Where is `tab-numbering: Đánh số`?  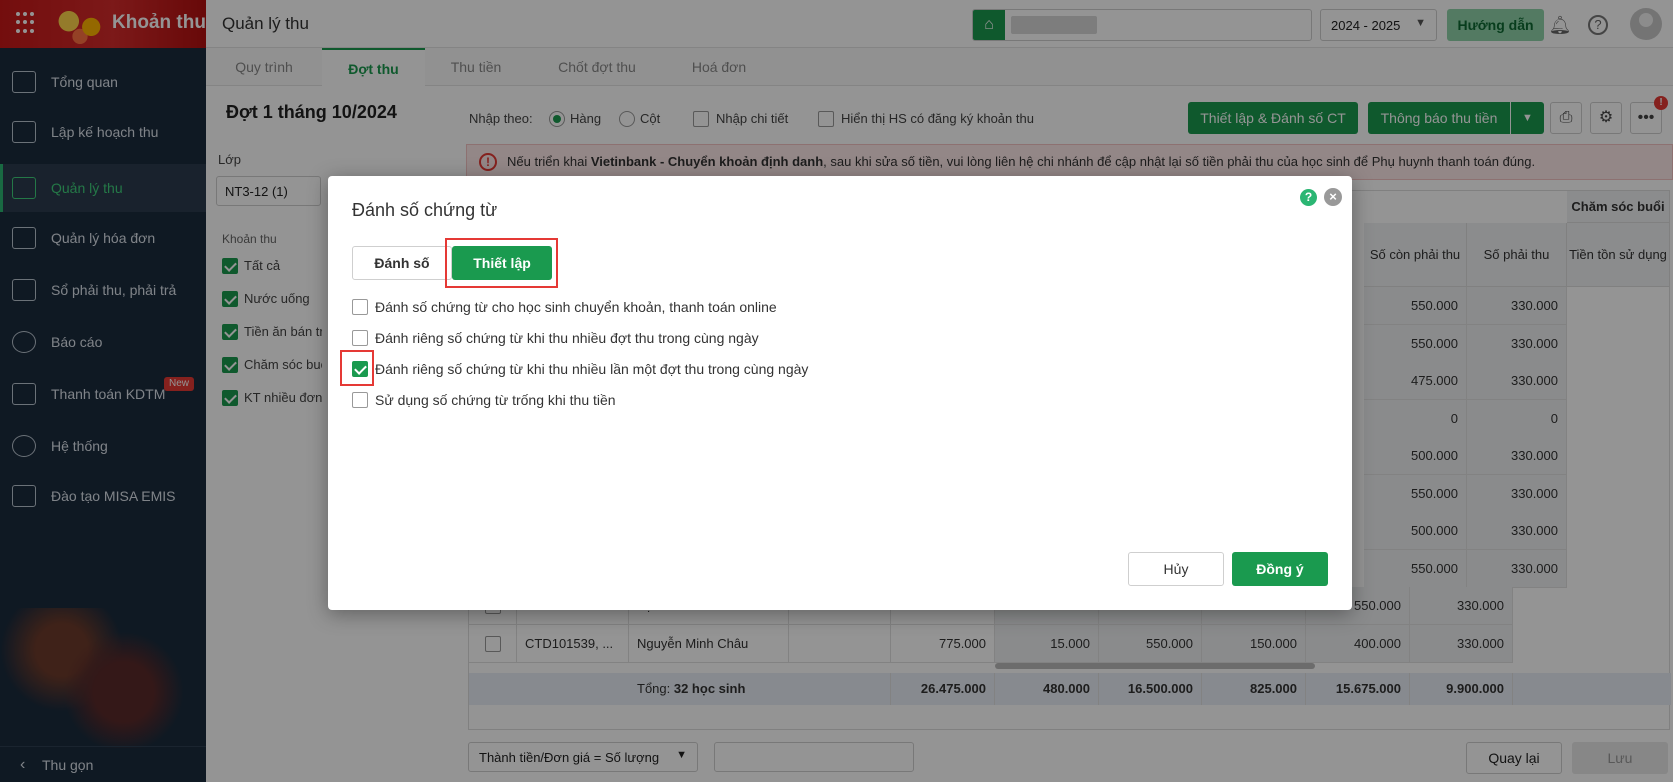
tab-numbering: Đánh số is located at coordinates (402, 263).